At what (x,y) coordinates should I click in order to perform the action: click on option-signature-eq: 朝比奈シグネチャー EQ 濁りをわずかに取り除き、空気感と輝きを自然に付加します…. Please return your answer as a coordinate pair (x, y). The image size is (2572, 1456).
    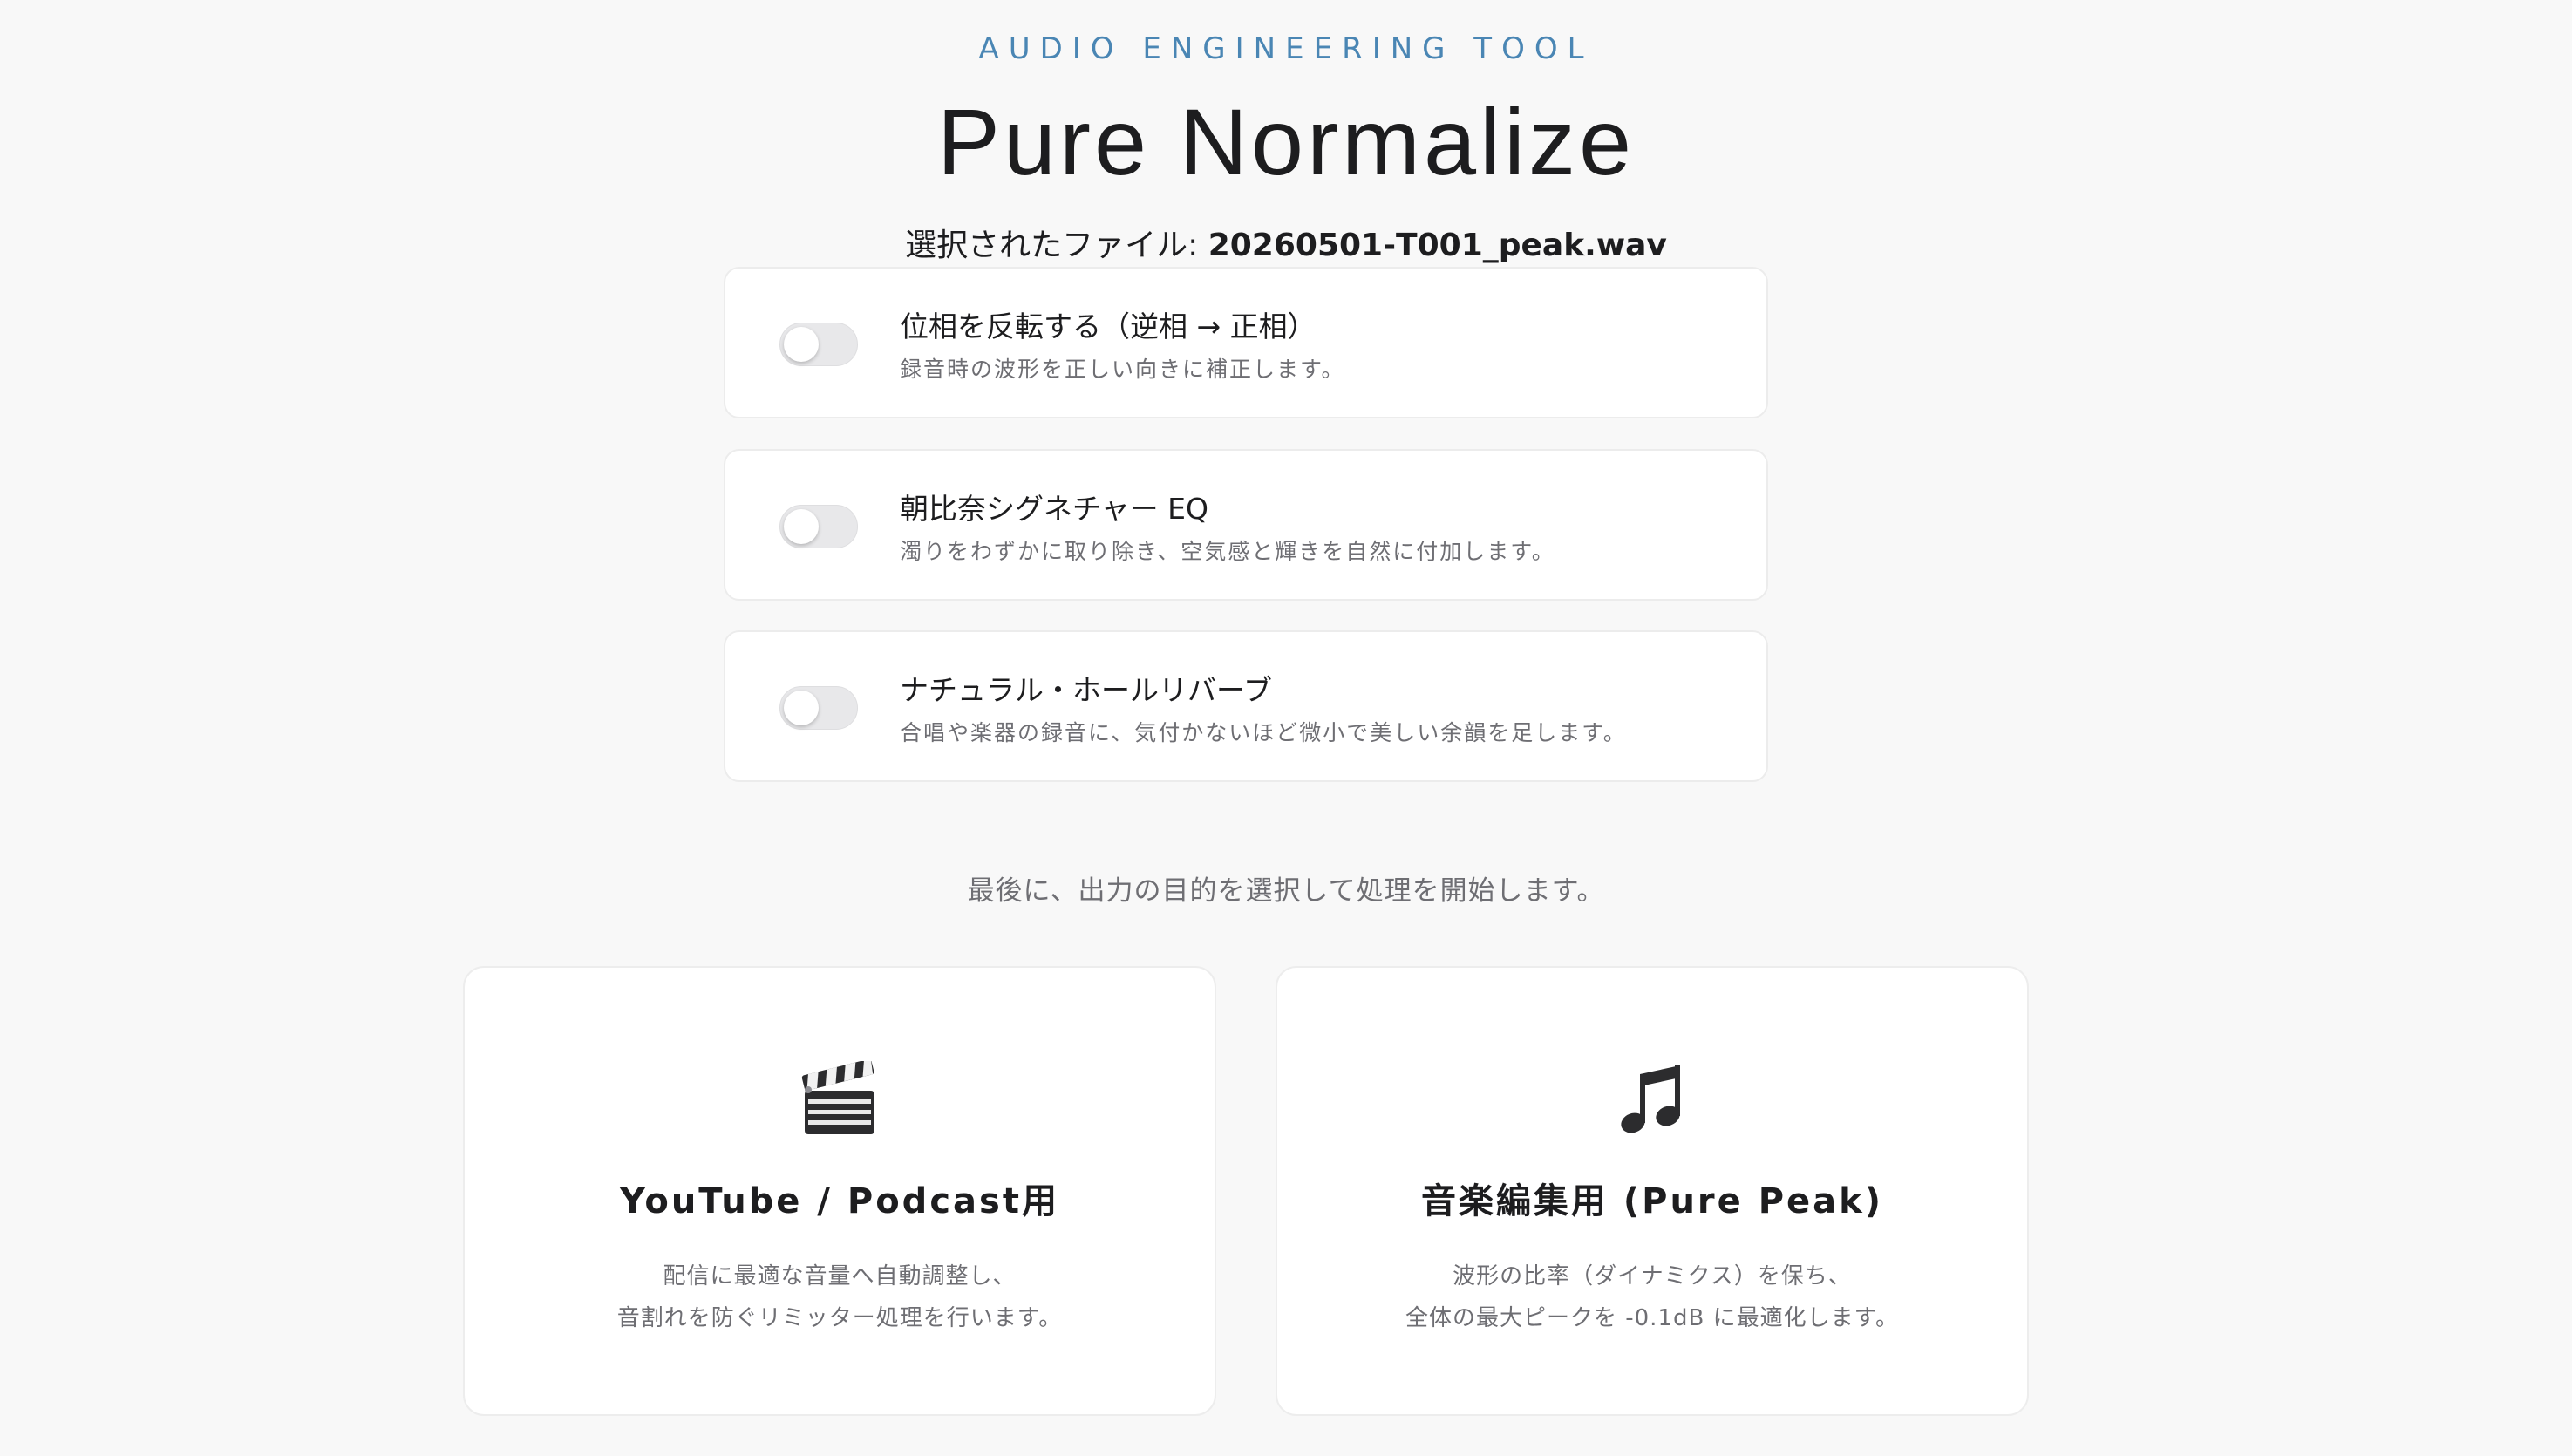
    Looking at the image, I should click on (1246, 525).